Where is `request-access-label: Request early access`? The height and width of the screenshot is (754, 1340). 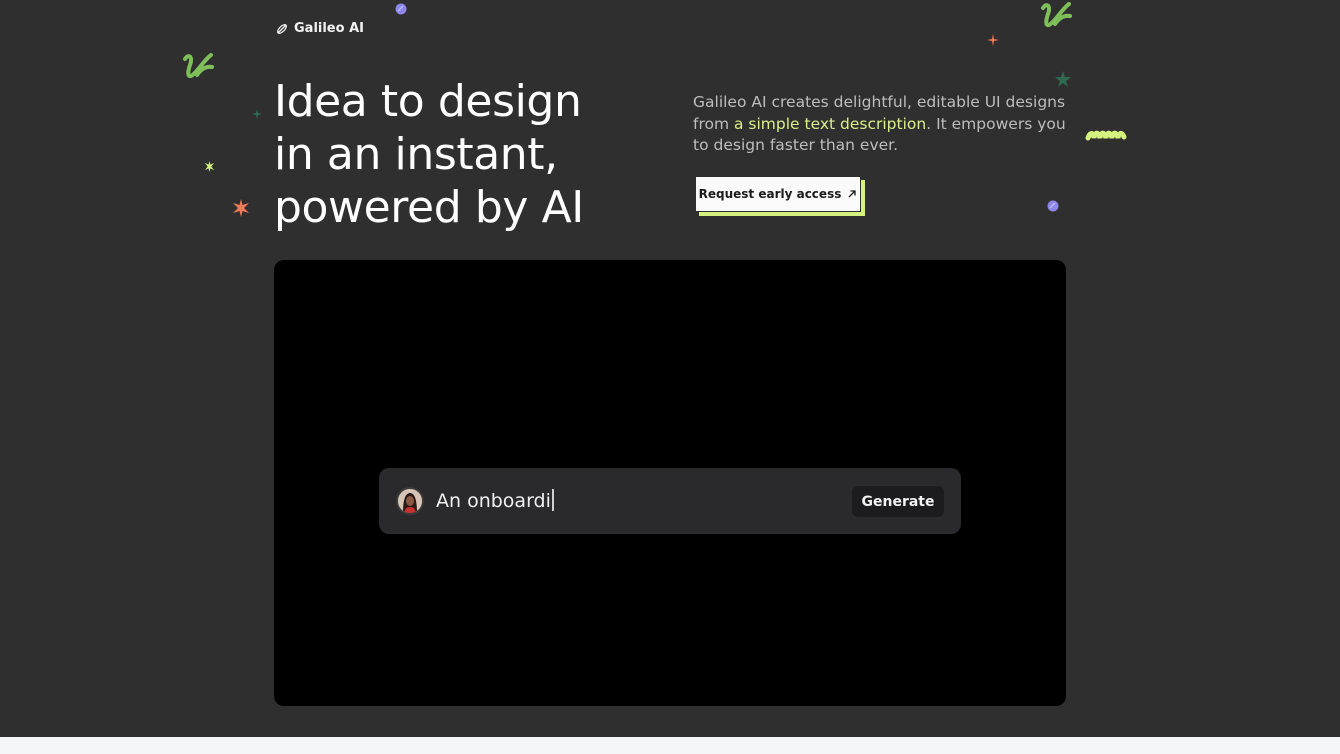
request-access-label: Request early access is located at coordinates (770, 194).